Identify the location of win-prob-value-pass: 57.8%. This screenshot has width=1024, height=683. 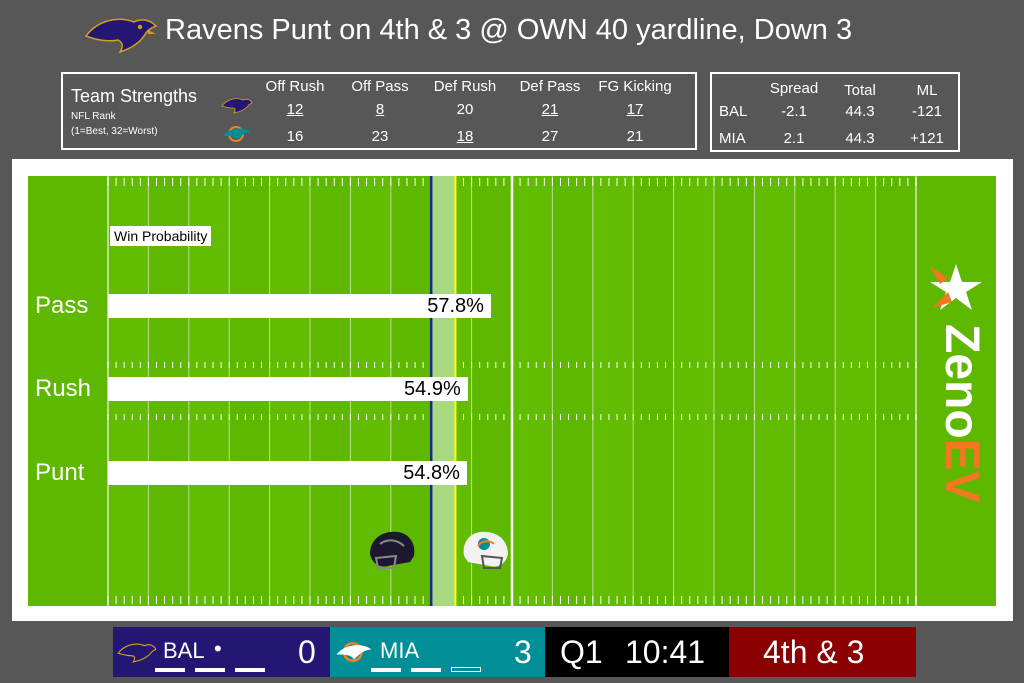
(455, 306).